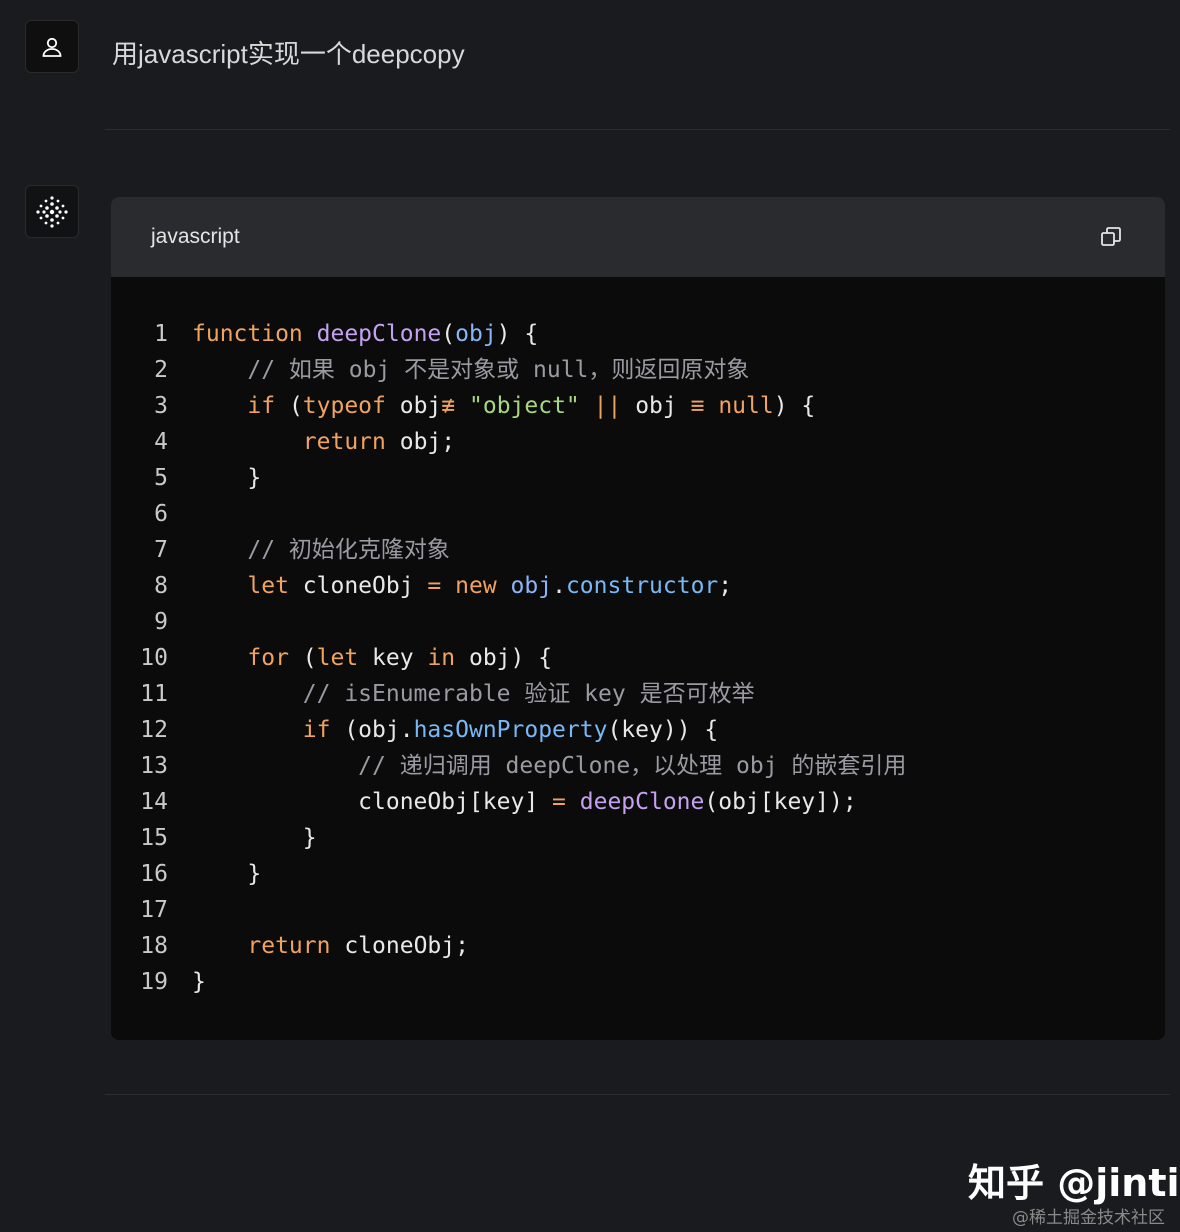  What do you see at coordinates (154, 694) in the screenshot?
I see `line-number: 11` at bounding box center [154, 694].